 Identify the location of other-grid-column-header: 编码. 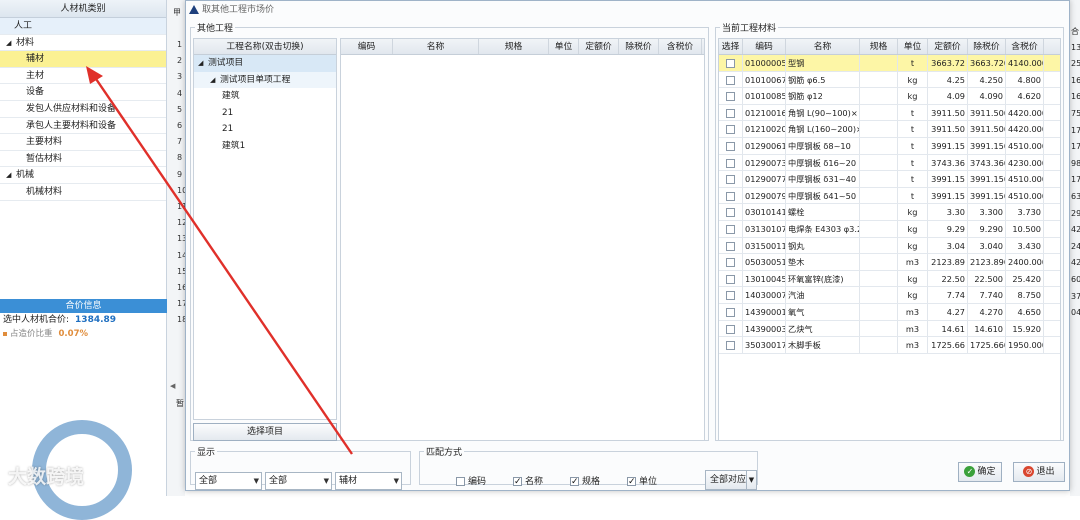
(367, 46).